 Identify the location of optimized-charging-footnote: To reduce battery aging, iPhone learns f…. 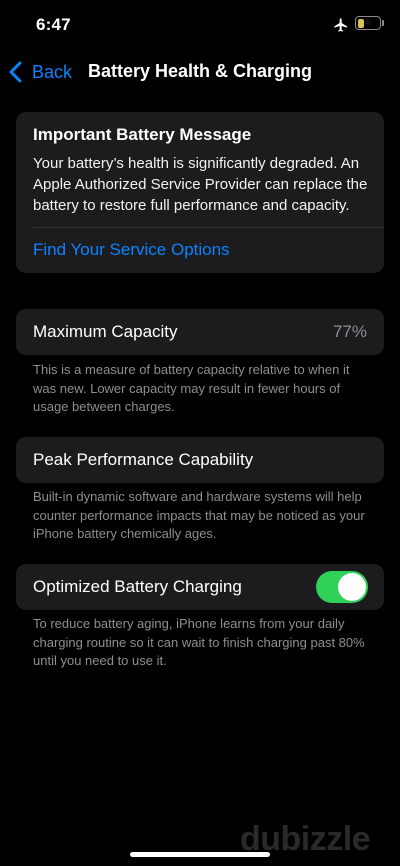
(199, 642).